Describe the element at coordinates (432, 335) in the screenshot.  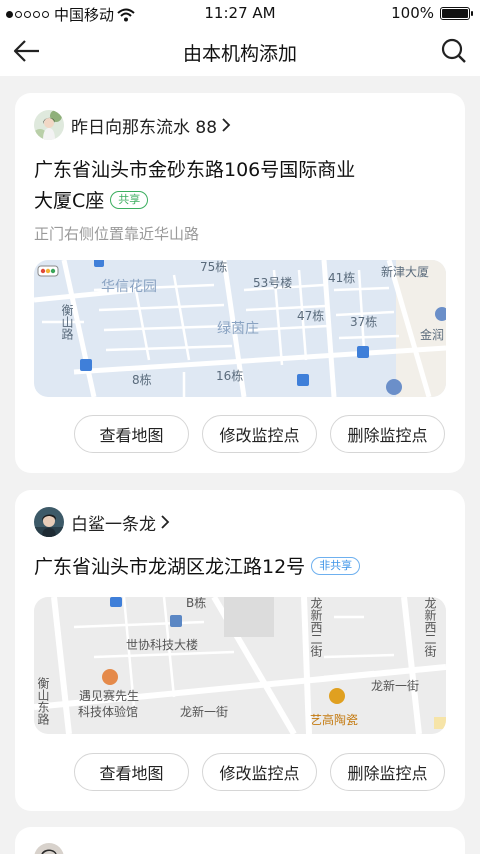
I see `map-label: 金润` at that location.